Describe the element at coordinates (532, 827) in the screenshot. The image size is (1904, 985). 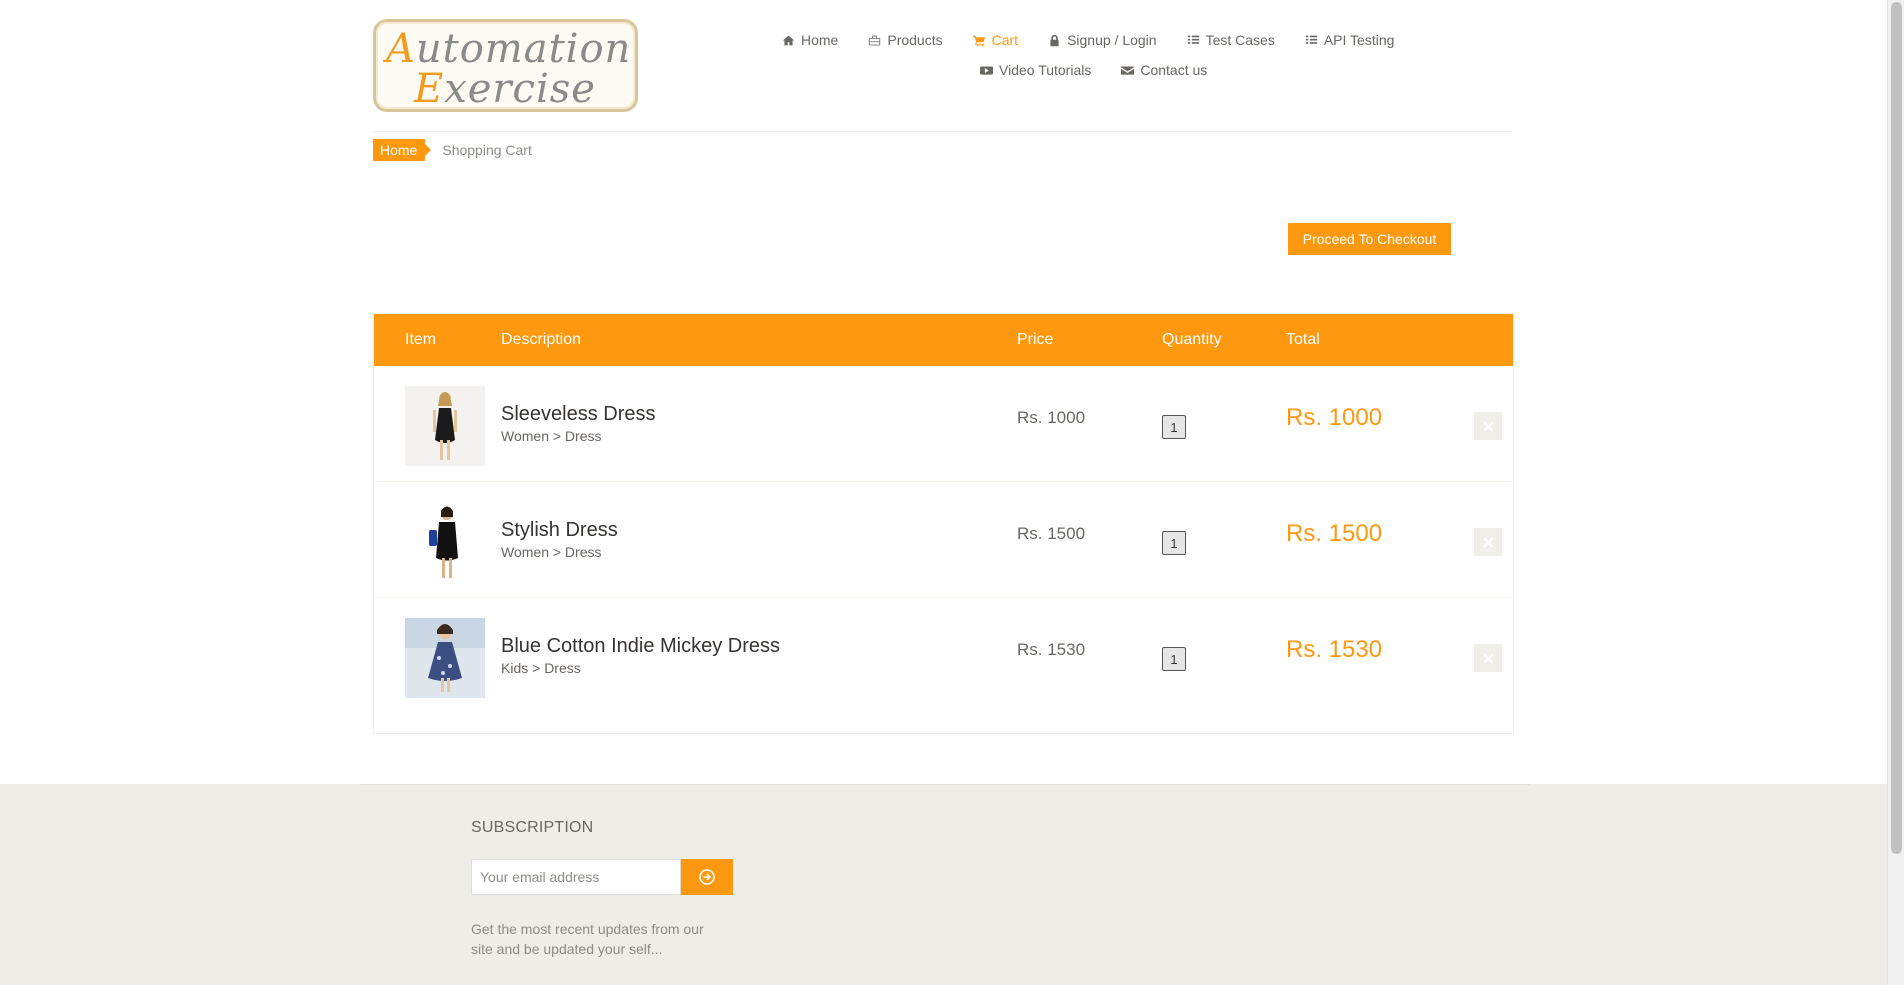
I see `subscription-title: SUBSCRIPTION` at that location.